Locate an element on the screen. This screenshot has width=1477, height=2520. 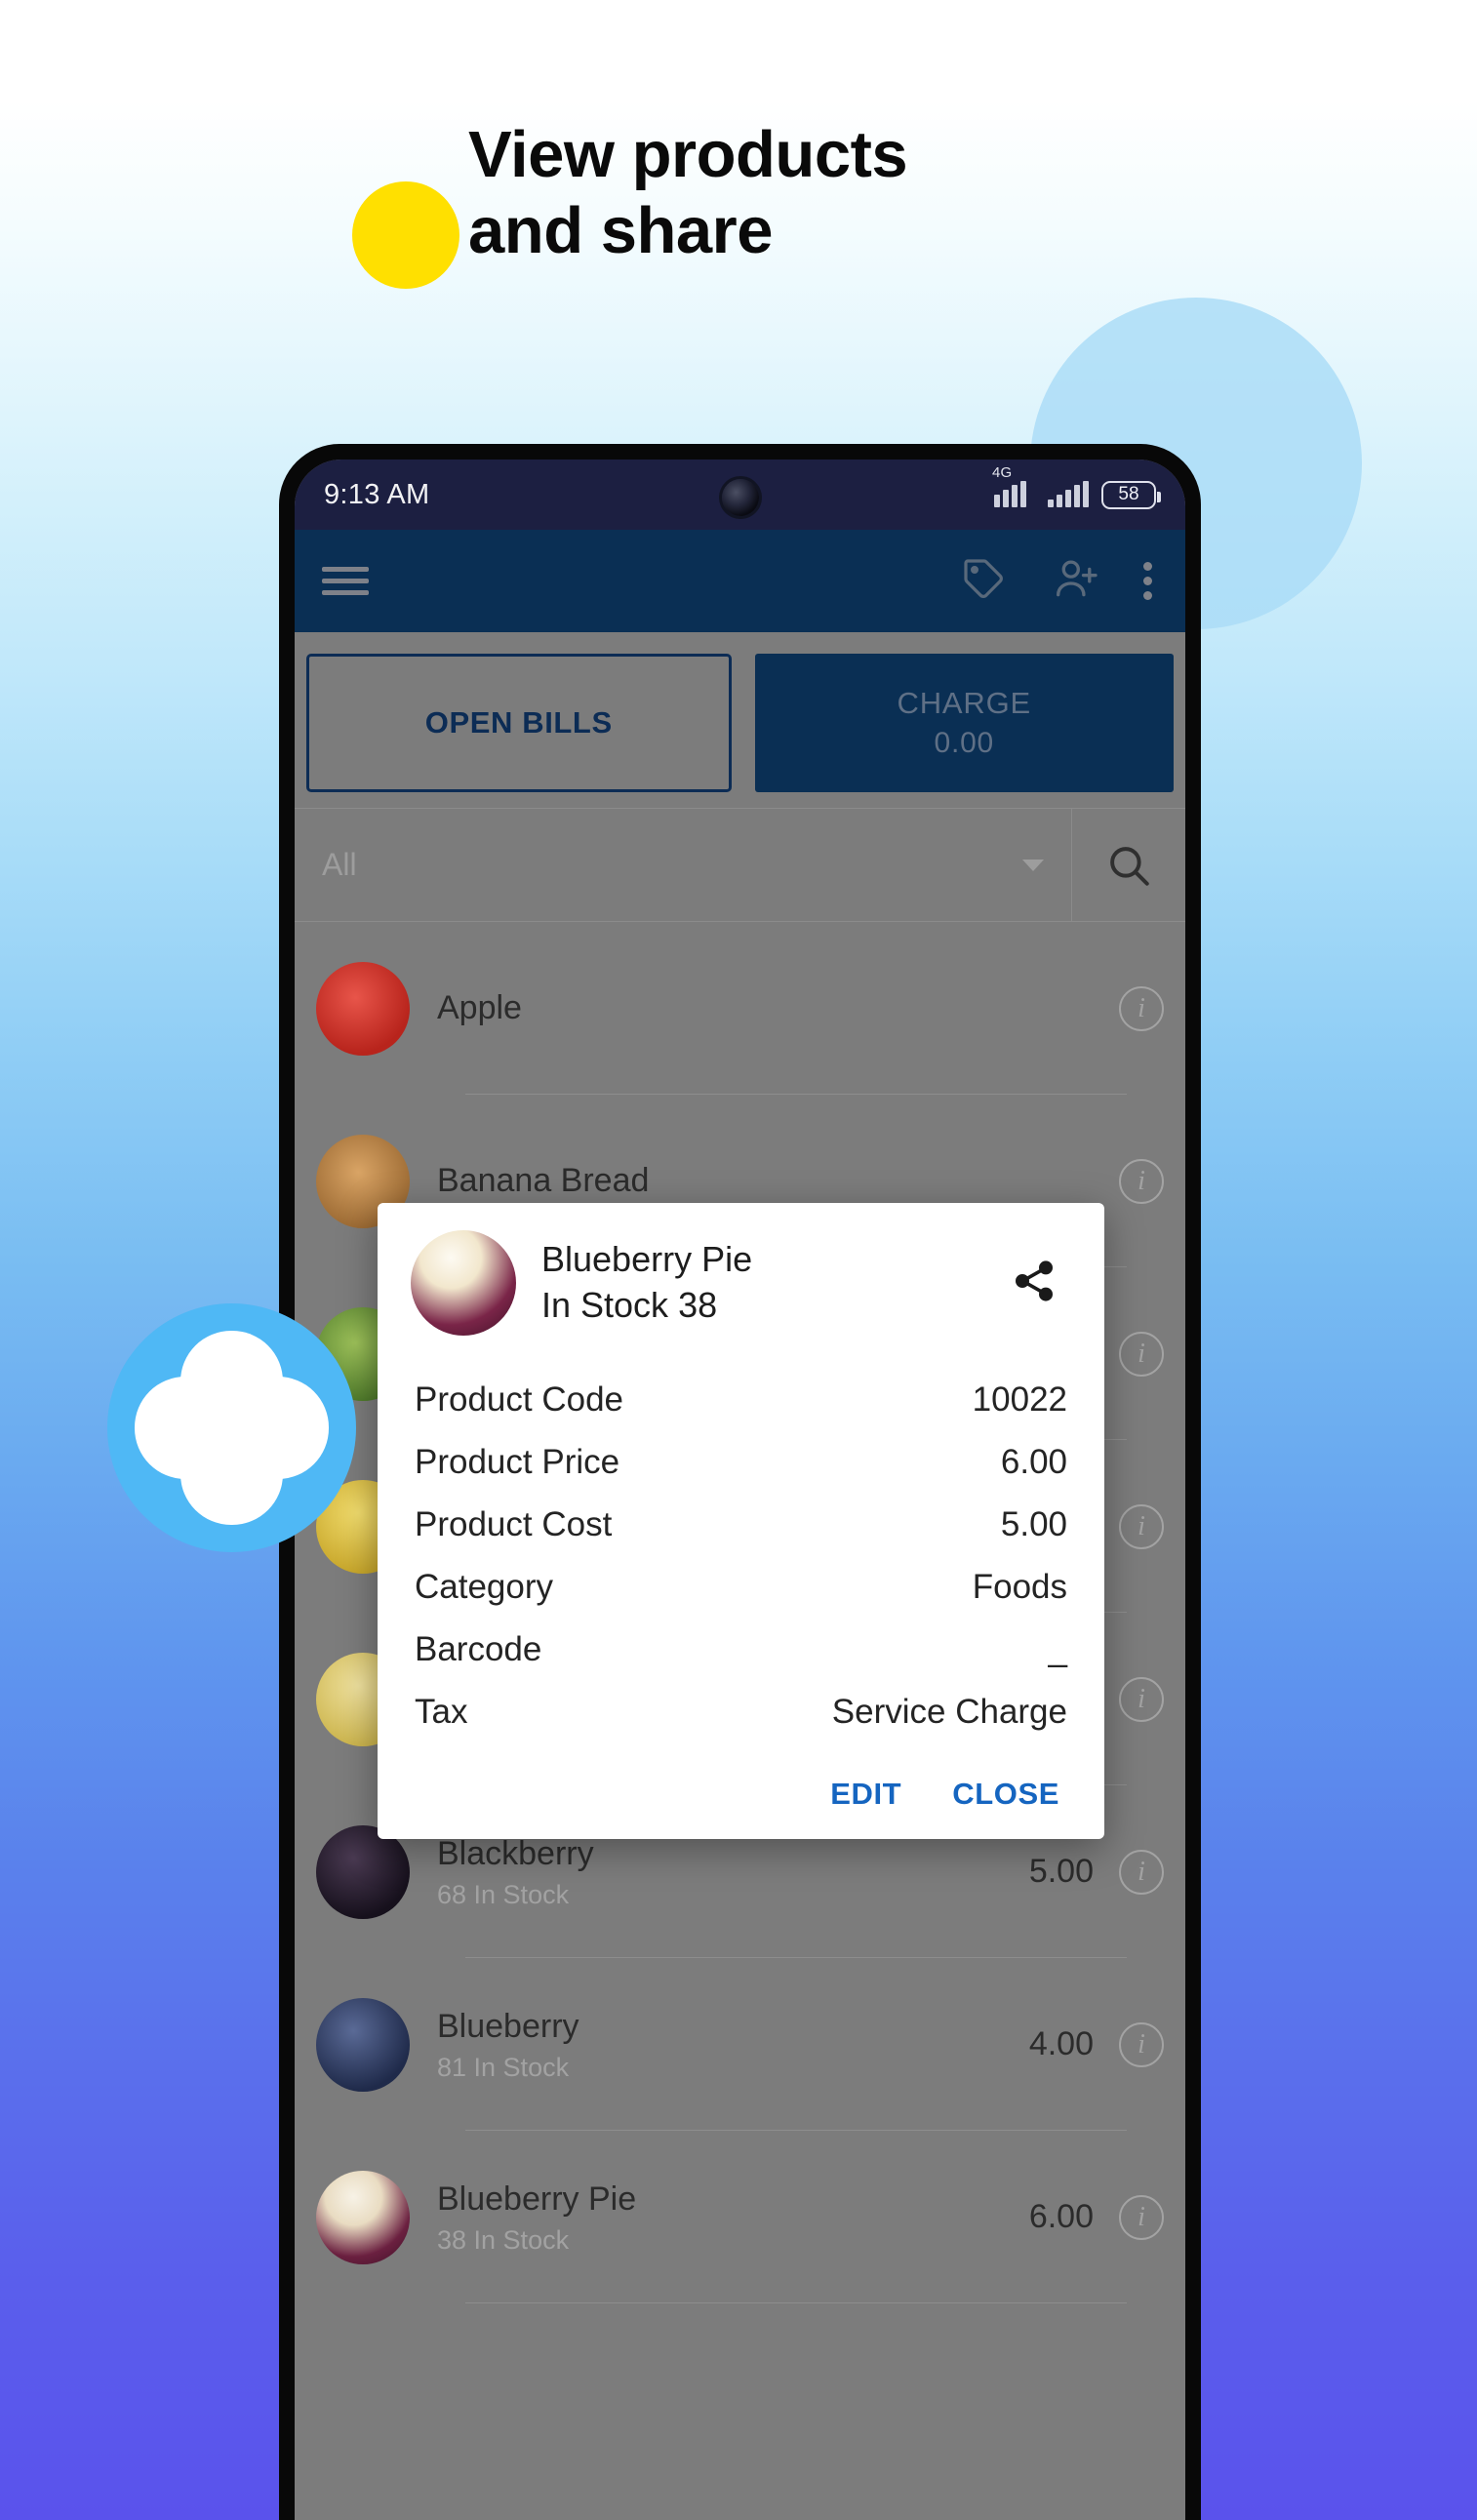
share-icon is located at coordinates (1034, 1283).